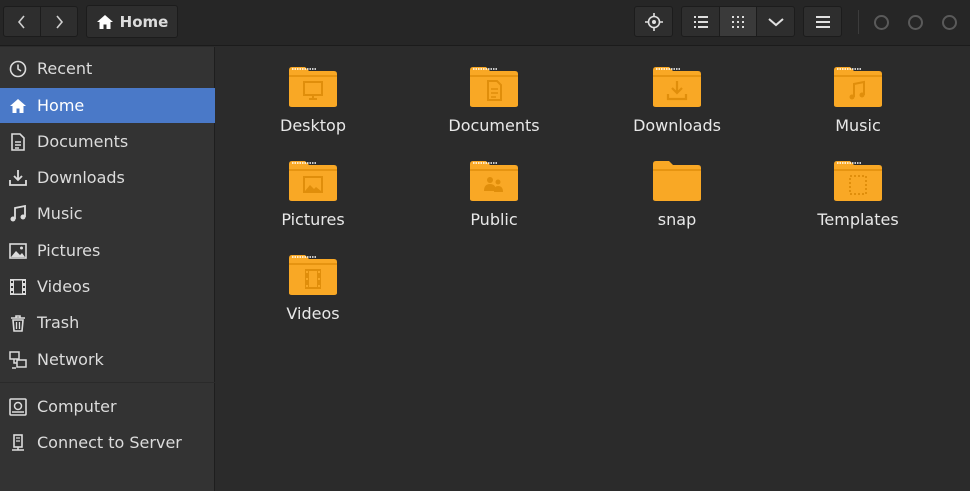  I want to click on folder-downloads: Downloads, so click(677, 109).